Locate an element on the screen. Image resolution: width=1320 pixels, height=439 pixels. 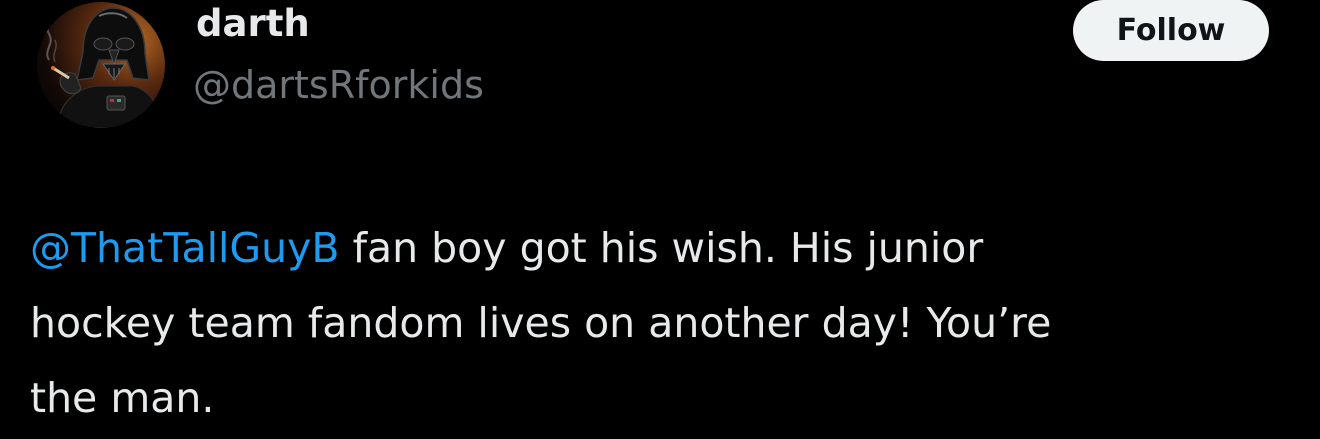
avatar is located at coordinates (101, 65).